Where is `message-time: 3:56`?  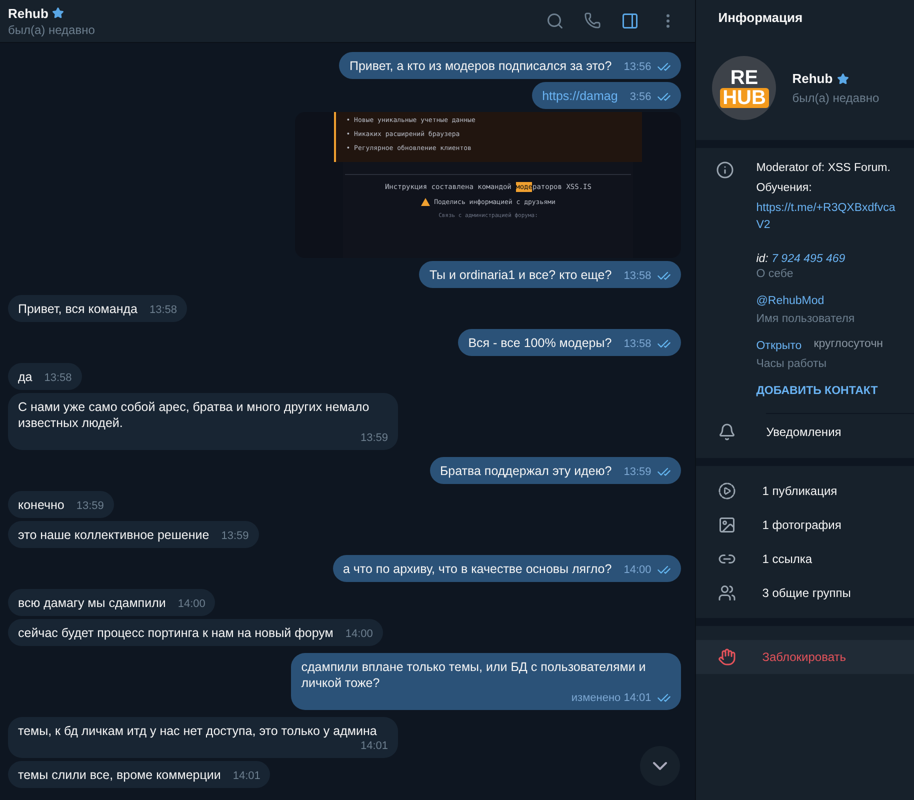 message-time: 3:56 is located at coordinates (641, 97).